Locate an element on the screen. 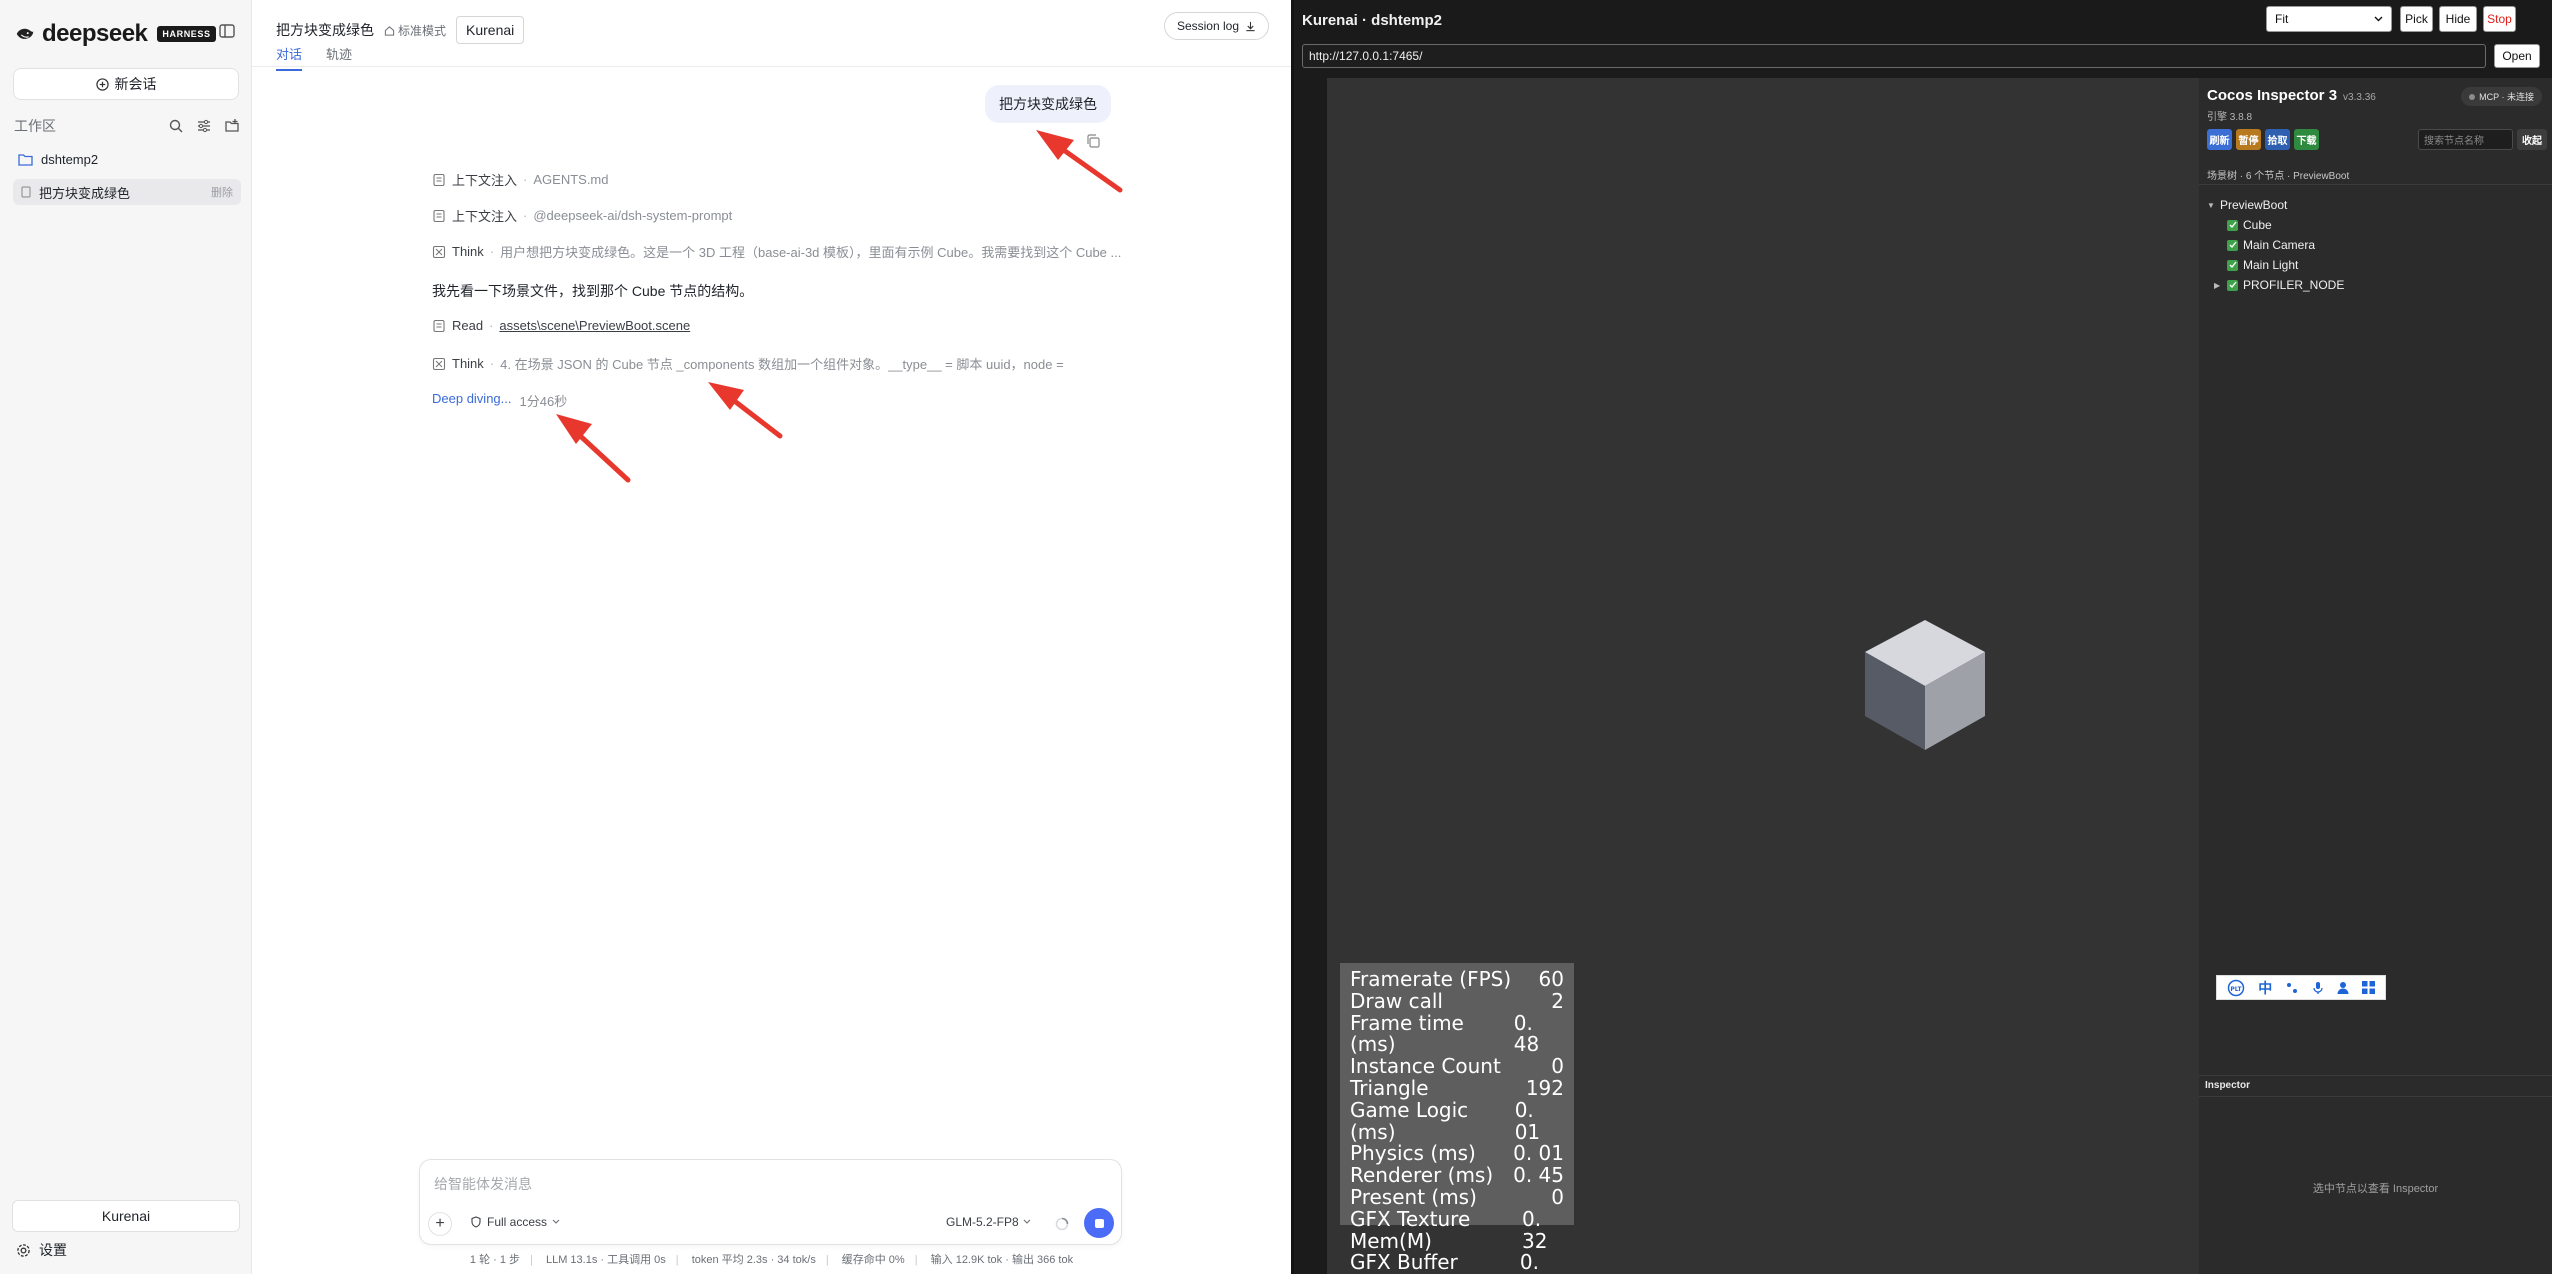  collapse-button: 收起 is located at coordinates (2532, 139).